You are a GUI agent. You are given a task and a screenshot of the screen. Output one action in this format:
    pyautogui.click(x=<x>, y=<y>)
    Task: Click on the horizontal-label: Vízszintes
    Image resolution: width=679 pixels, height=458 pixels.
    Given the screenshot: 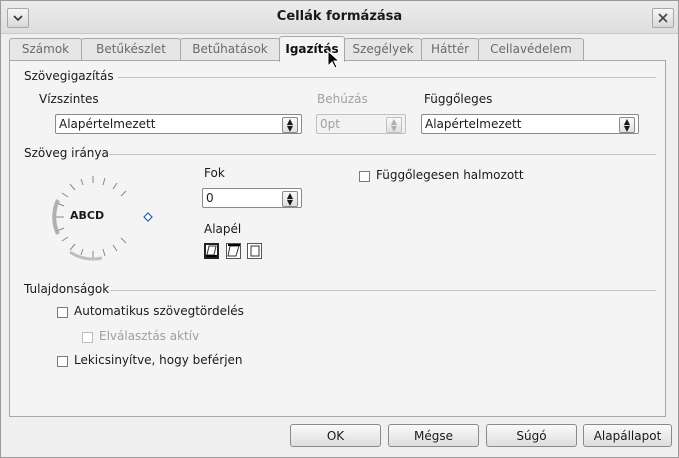 What is the action you would take?
    pyautogui.click(x=69, y=99)
    